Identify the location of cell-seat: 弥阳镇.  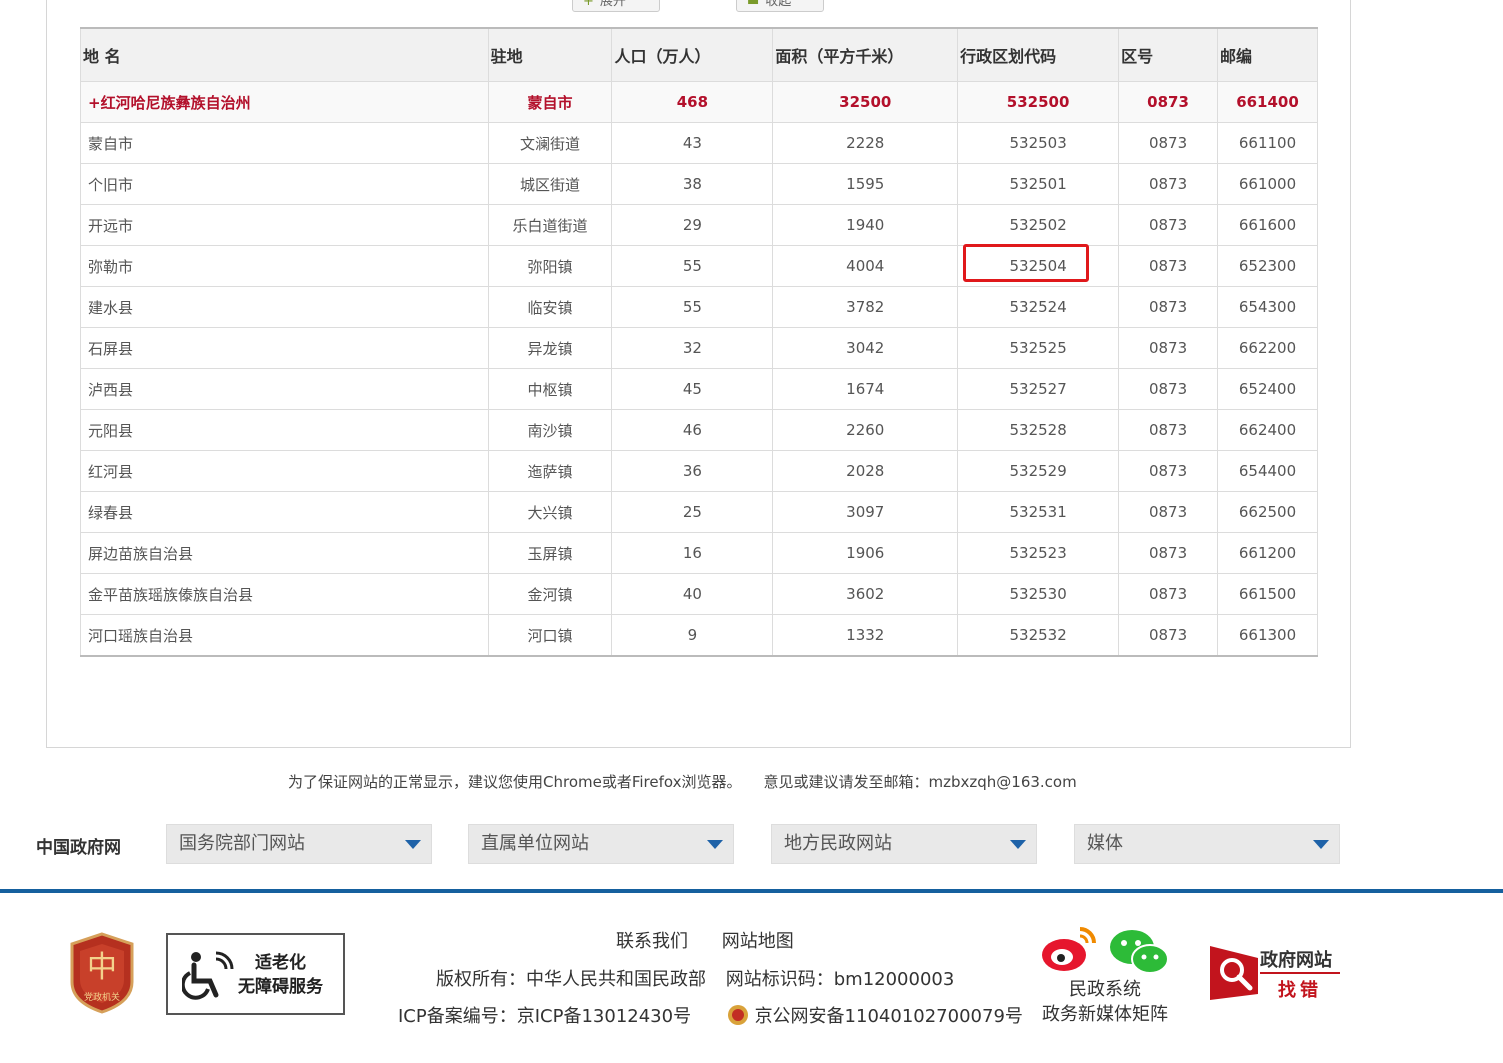
(550, 266).